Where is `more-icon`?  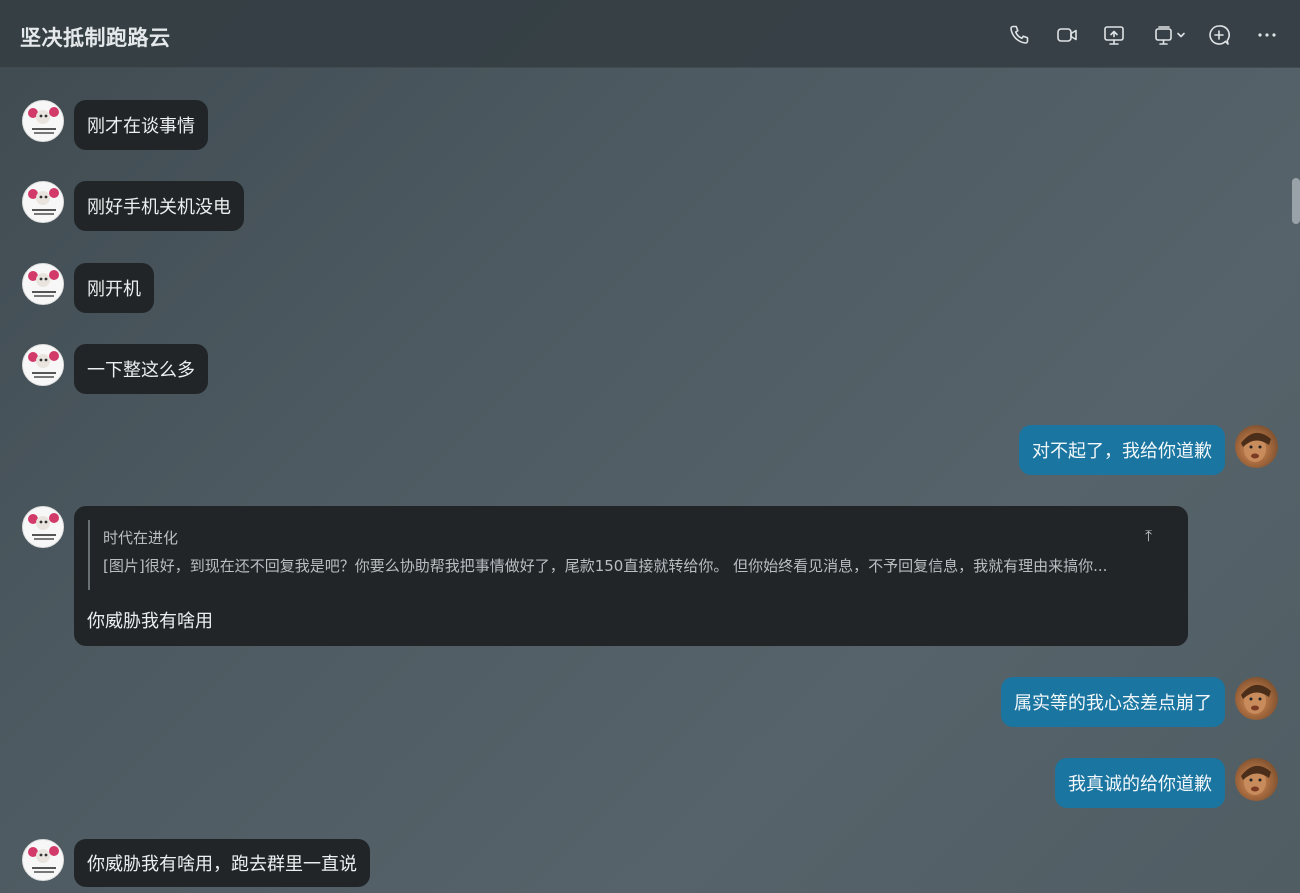 more-icon is located at coordinates (1267, 35).